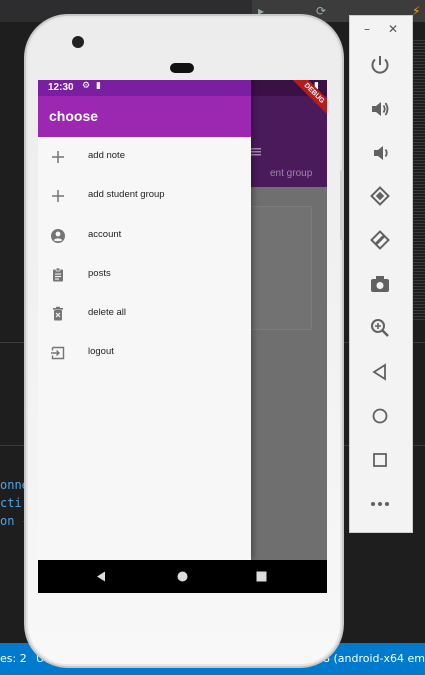 This screenshot has height=675, width=425. Describe the element at coordinates (58, 235) in the screenshot. I see `account-circle-icon` at that location.